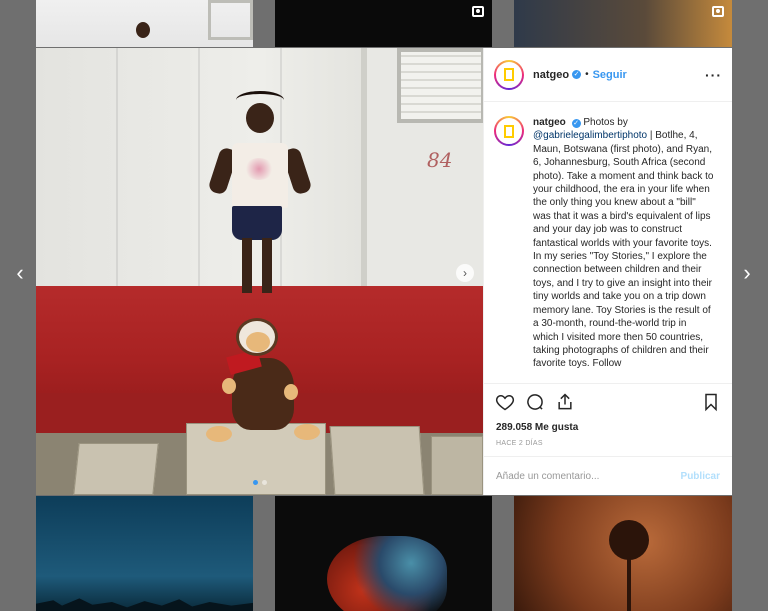 The width and height of the screenshot is (768, 611). What do you see at coordinates (565, 402) in the screenshot?
I see `share-upload-icon` at bounding box center [565, 402].